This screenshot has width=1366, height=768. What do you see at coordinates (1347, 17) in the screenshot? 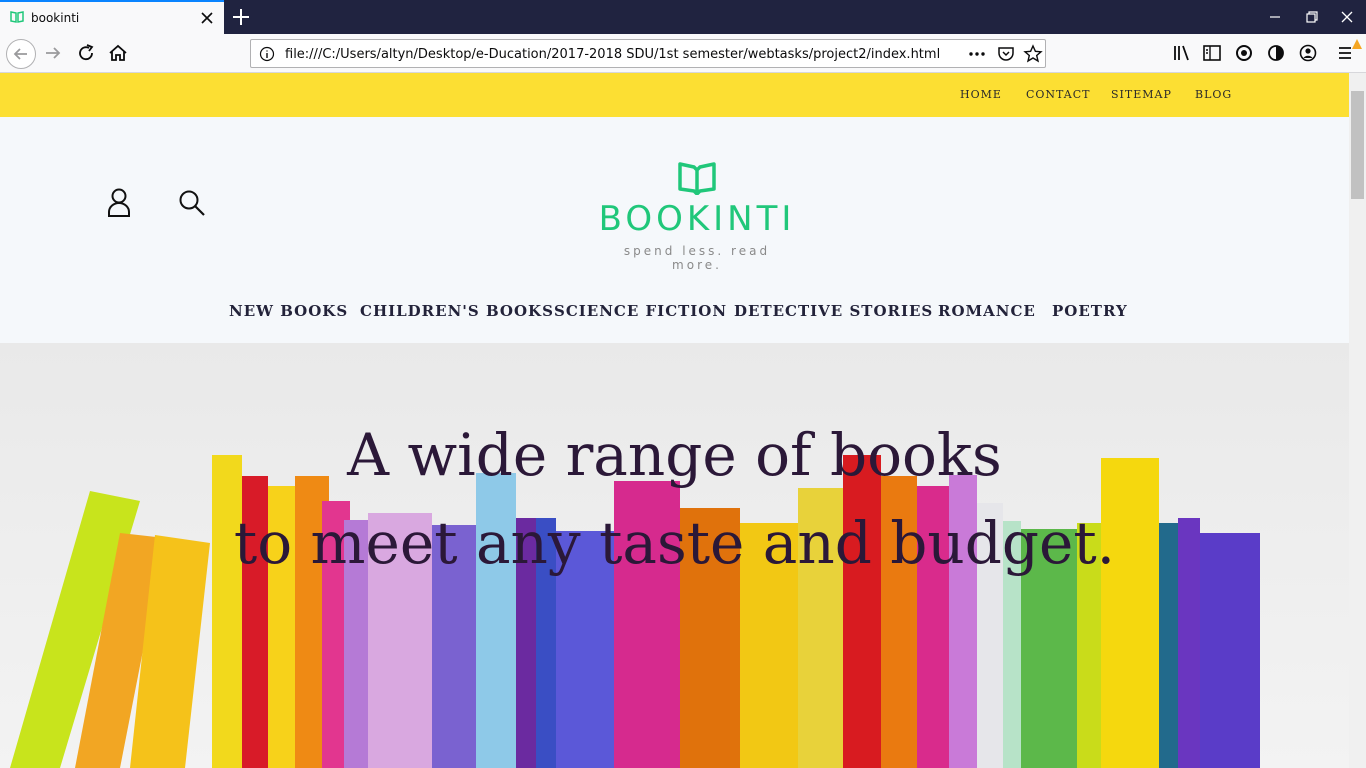
I see `window-close-icon` at bounding box center [1347, 17].